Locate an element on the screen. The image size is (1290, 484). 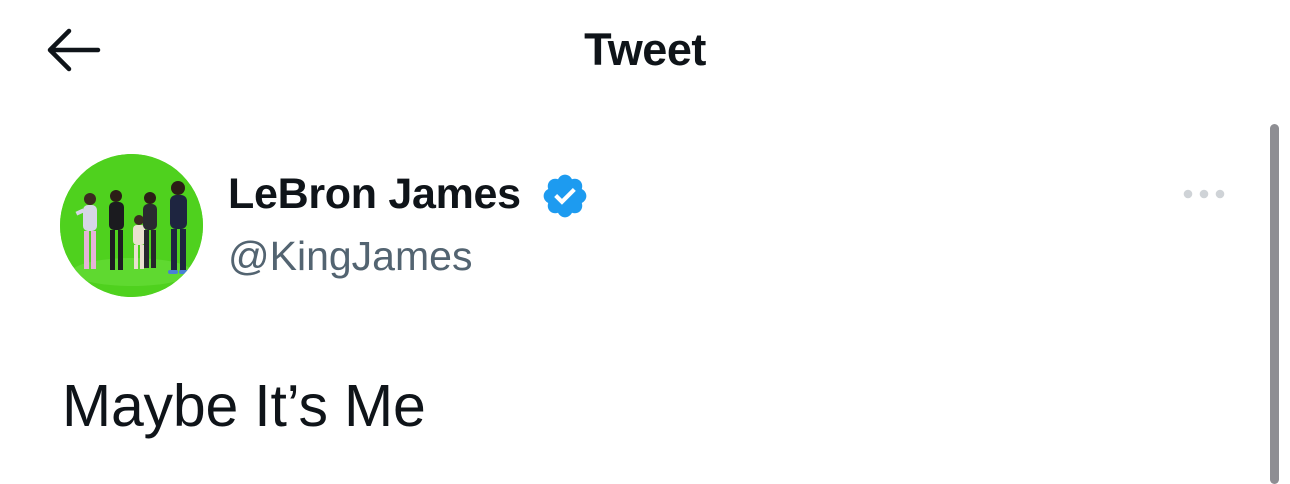
page-title: Tweet is located at coordinates (645, 49).